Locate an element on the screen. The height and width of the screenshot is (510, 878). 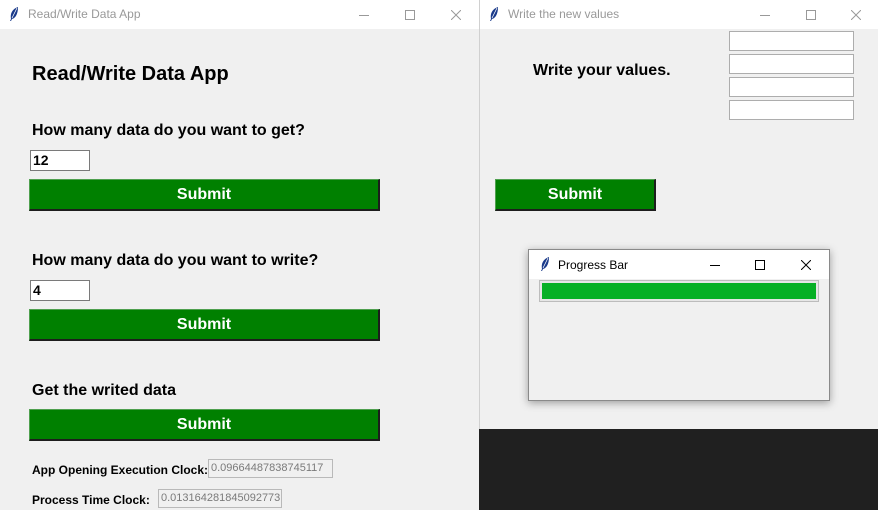
progress-bar is located at coordinates (679, 291).